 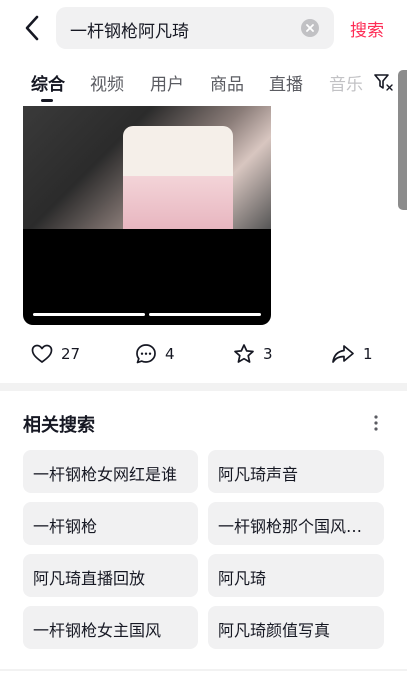 What do you see at coordinates (110, 523) in the screenshot?
I see `related-search-chip: 一杆钢枪` at bounding box center [110, 523].